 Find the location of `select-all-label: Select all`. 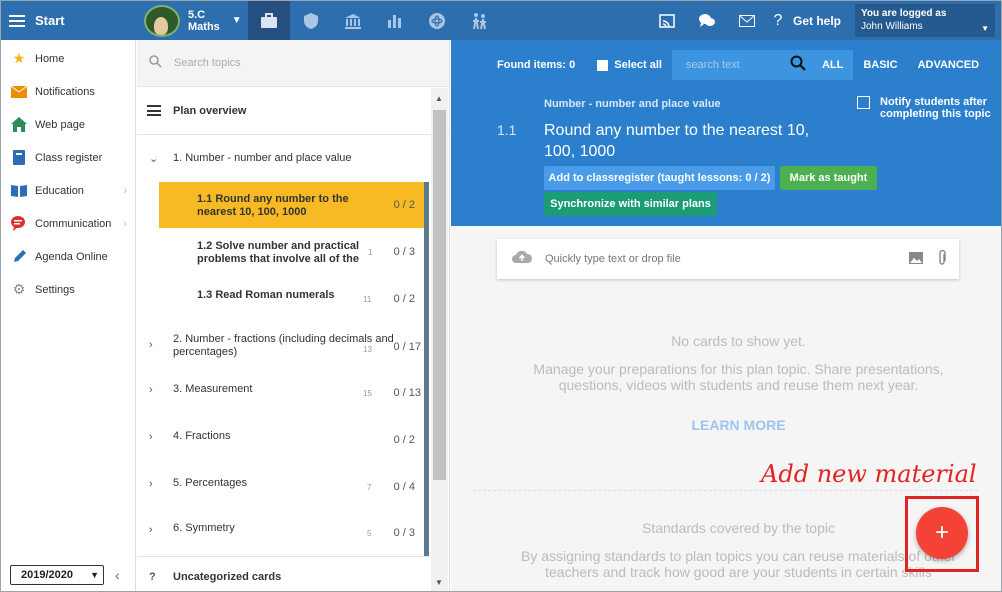

select-all-label: Select all is located at coordinates (638, 65).